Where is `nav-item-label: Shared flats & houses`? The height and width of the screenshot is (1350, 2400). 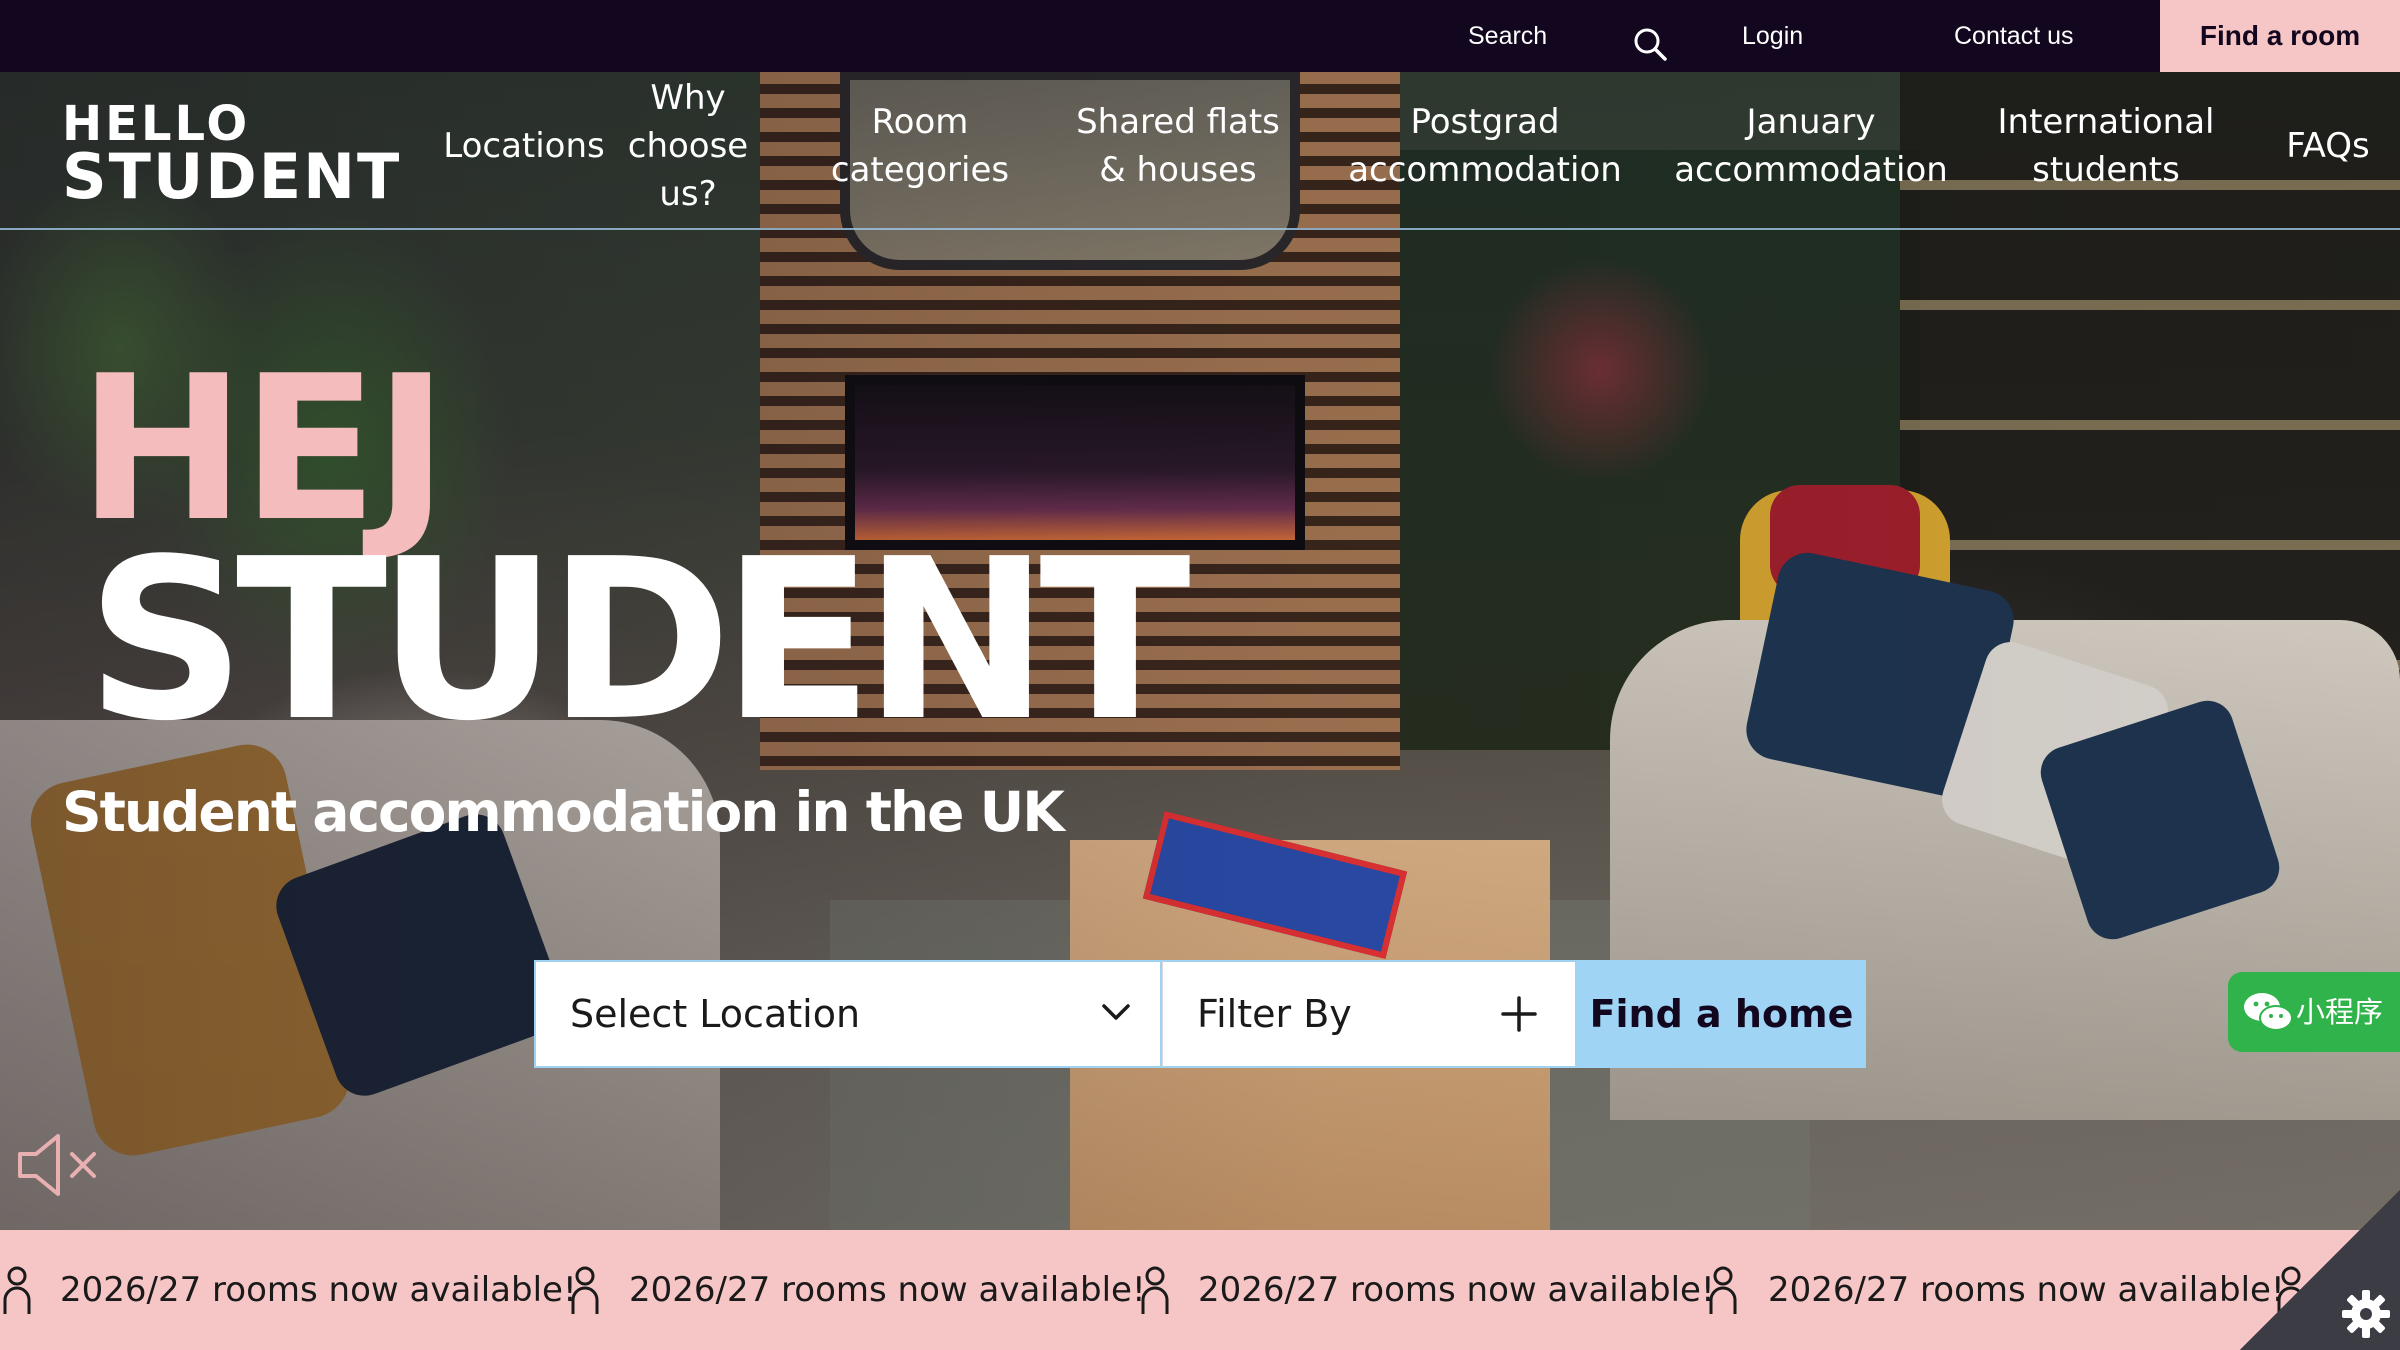
nav-item-label: Shared flats & houses is located at coordinates (1178, 146).